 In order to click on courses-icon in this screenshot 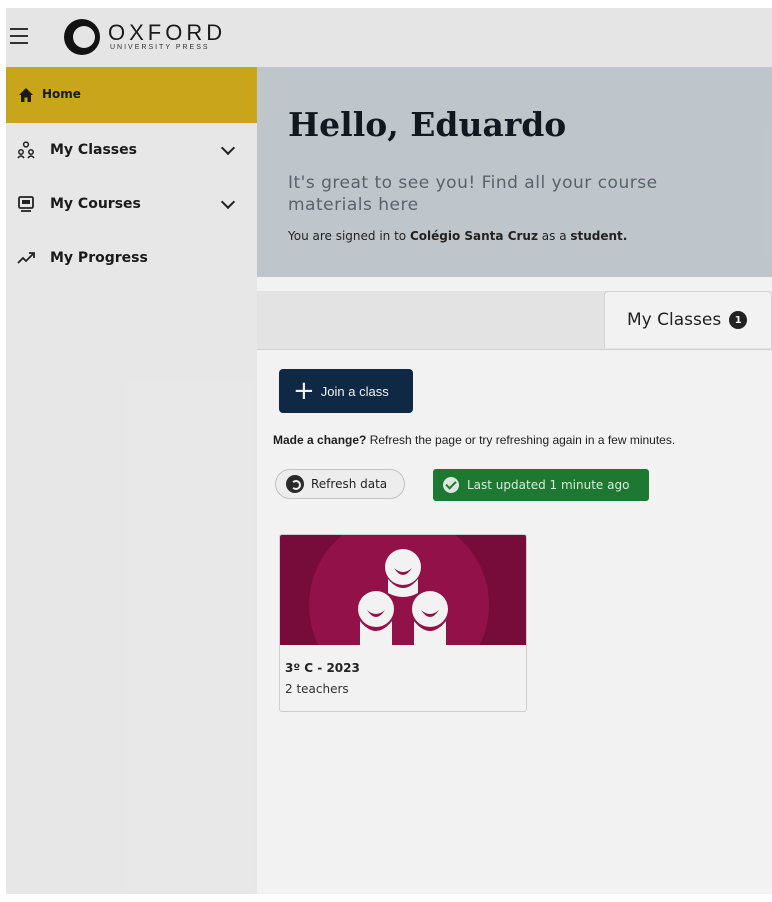, I will do `click(26, 204)`.